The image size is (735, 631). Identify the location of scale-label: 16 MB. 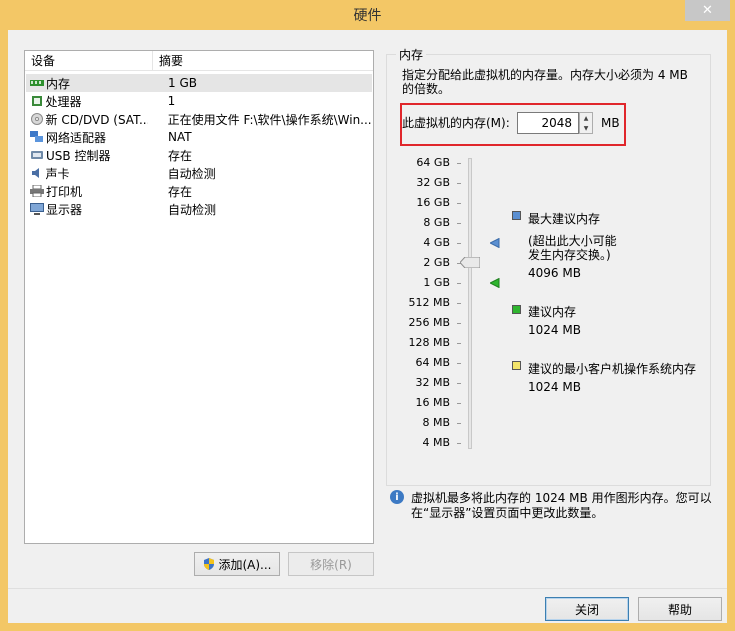
(432, 402).